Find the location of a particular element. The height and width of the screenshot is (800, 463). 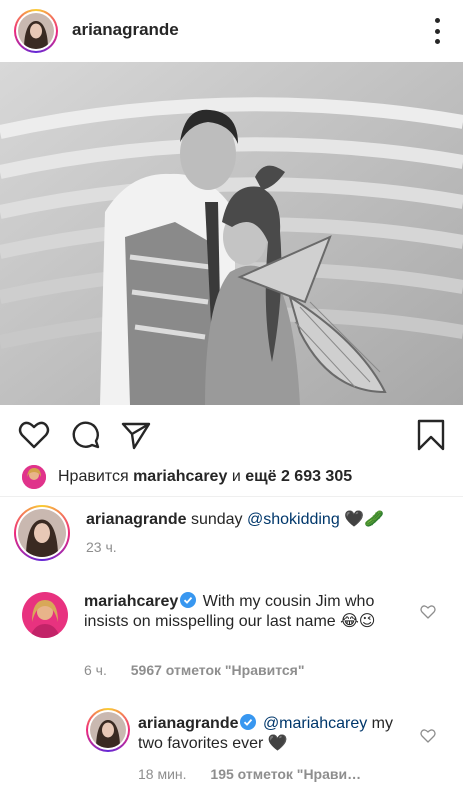

comment-avatar is located at coordinates (45, 615).